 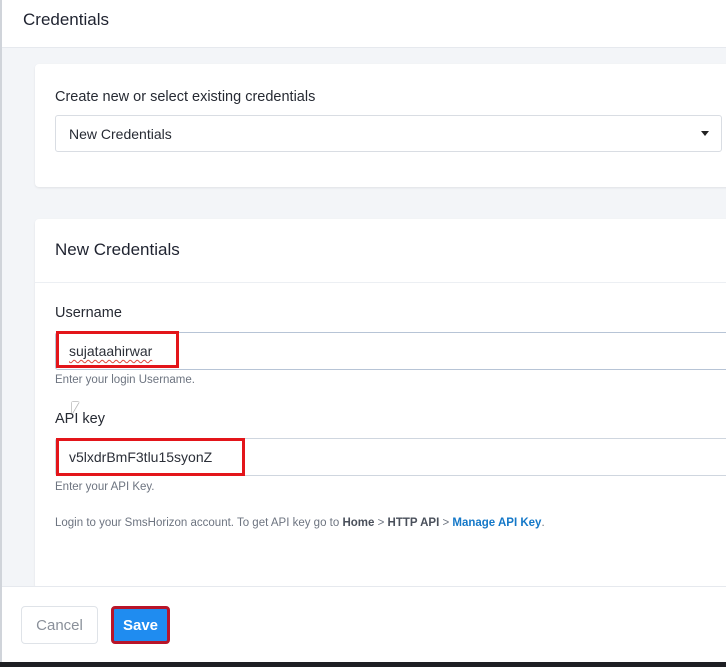 I want to click on credentials-select-value: New Credentials, so click(x=120, y=134).